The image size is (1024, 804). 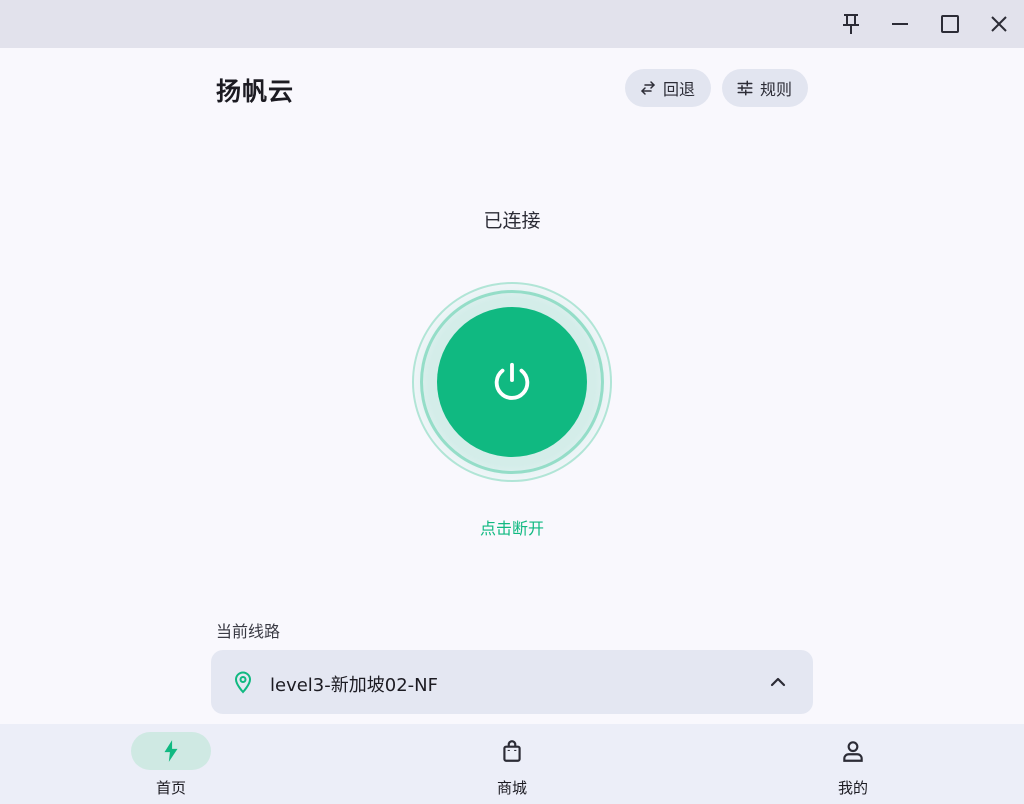 What do you see at coordinates (512, 682) in the screenshot?
I see `route-selector: level3-新加坡02-NF` at bounding box center [512, 682].